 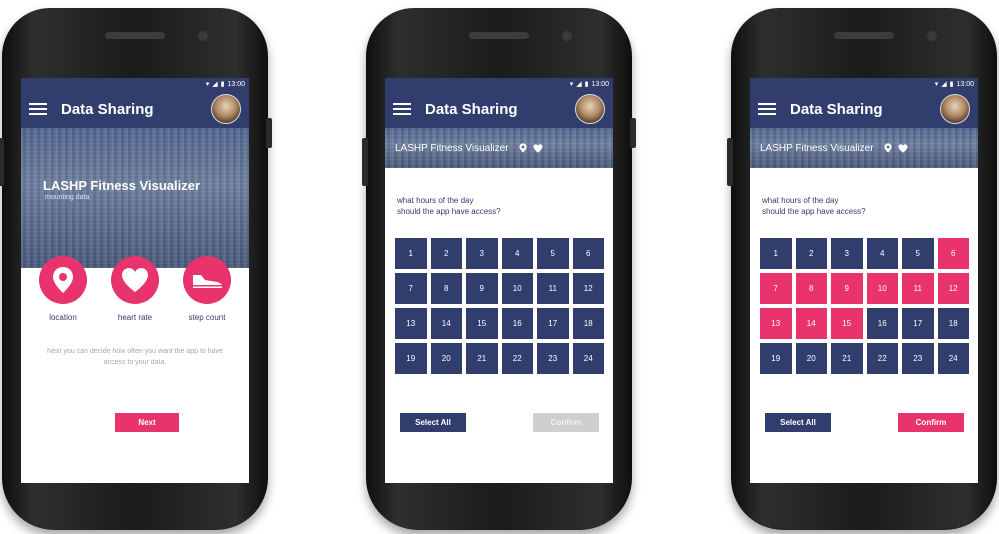 What do you see at coordinates (215, 84) in the screenshot?
I see `signal-icon: ◢` at bounding box center [215, 84].